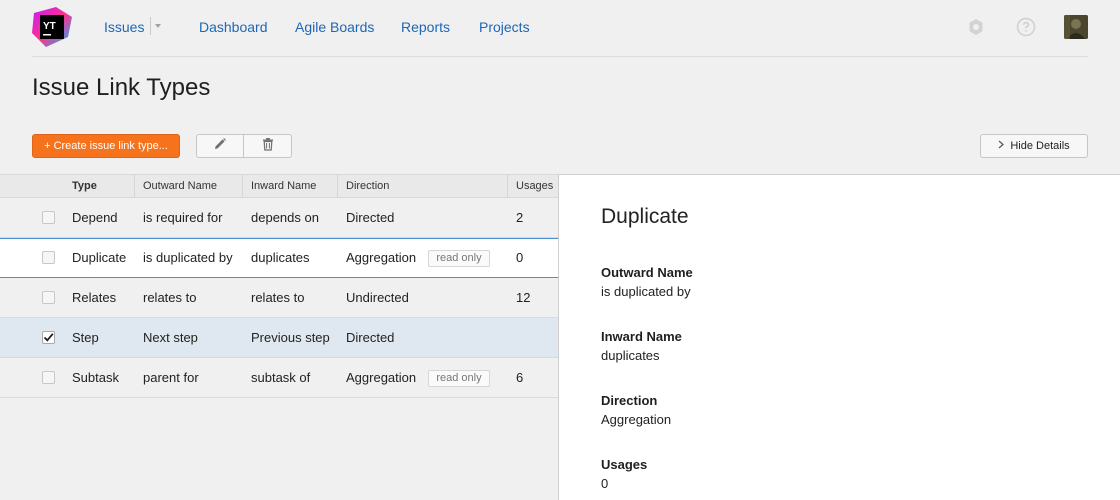 The width and height of the screenshot is (1120, 500). What do you see at coordinates (520, 377) in the screenshot?
I see `usages-cell: 6` at bounding box center [520, 377].